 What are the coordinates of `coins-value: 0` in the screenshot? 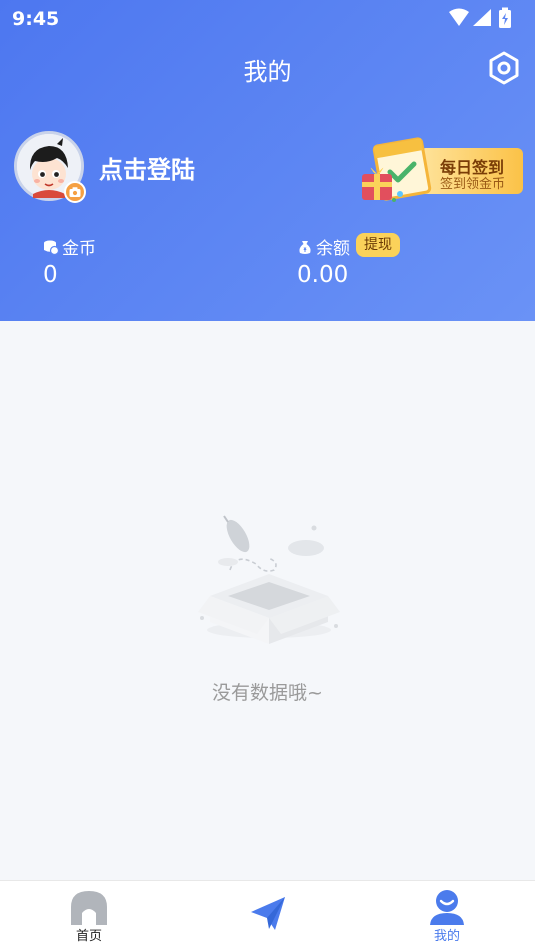 It's located at (50, 275).